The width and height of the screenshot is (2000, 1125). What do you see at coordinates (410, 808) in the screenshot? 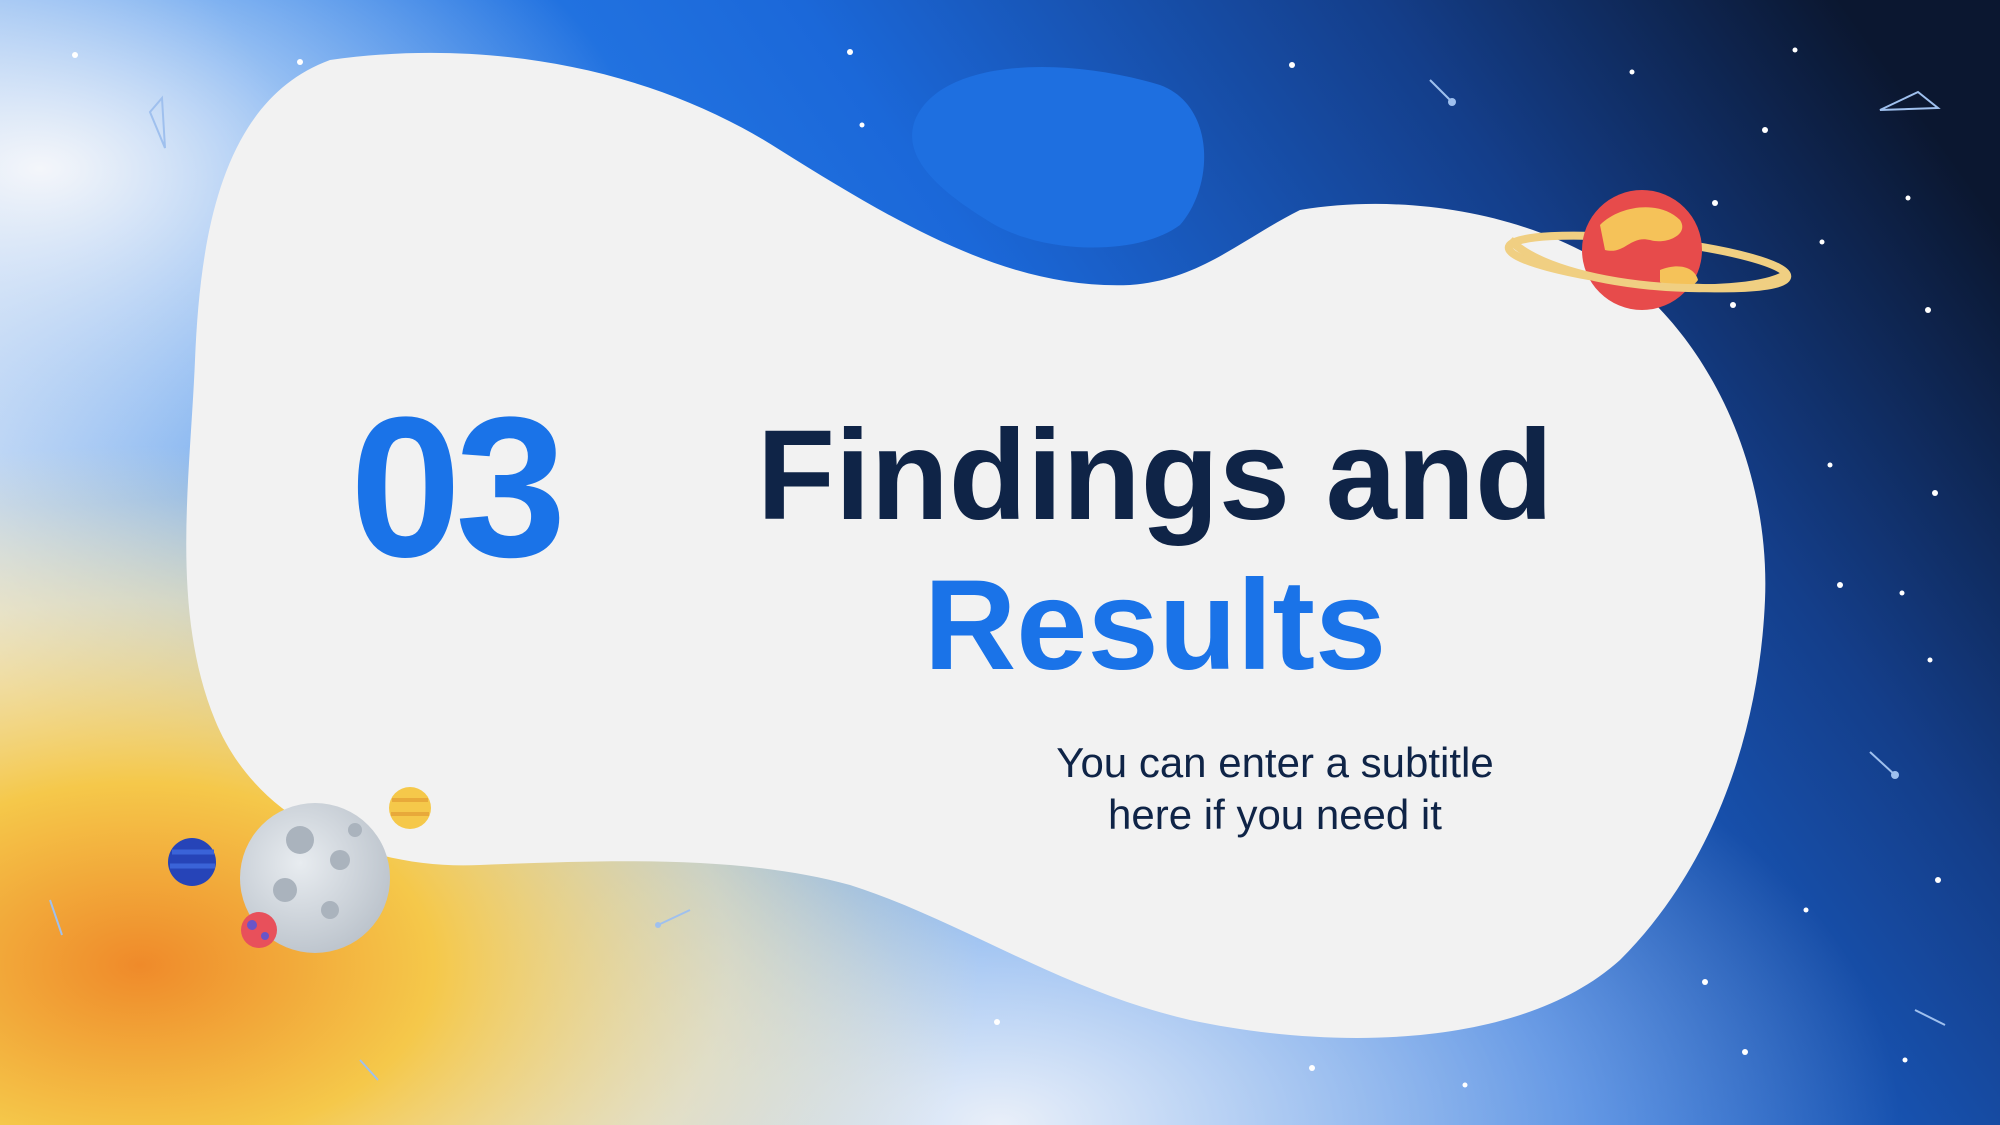
I see `yellow-planet-icon` at bounding box center [410, 808].